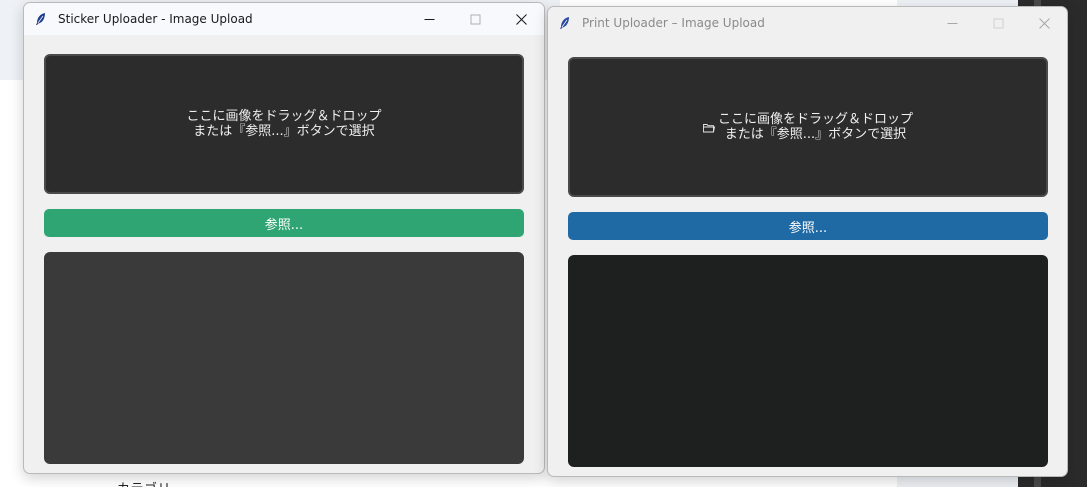  What do you see at coordinates (709, 128) in the screenshot?
I see `folder-icon` at bounding box center [709, 128].